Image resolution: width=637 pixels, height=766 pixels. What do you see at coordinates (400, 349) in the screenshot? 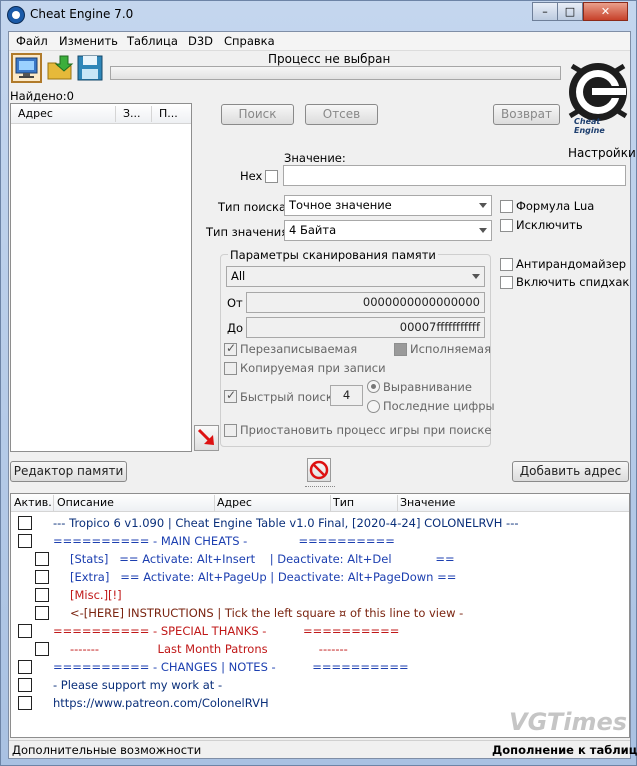
I see `executable-checkbox` at bounding box center [400, 349].